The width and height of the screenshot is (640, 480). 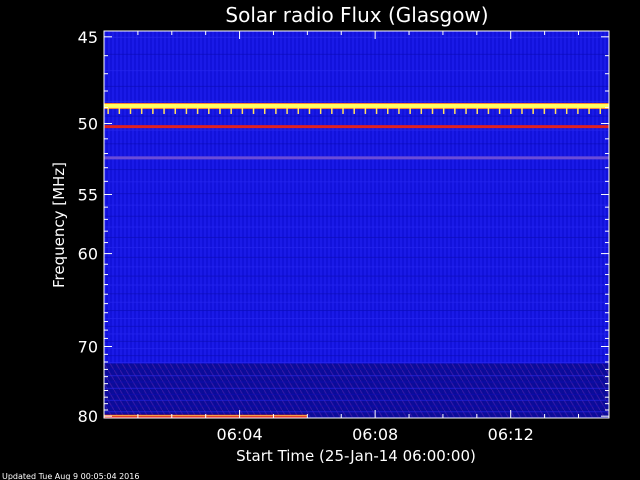 I want to click on y-tick-label: 55, so click(x=88, y=194).